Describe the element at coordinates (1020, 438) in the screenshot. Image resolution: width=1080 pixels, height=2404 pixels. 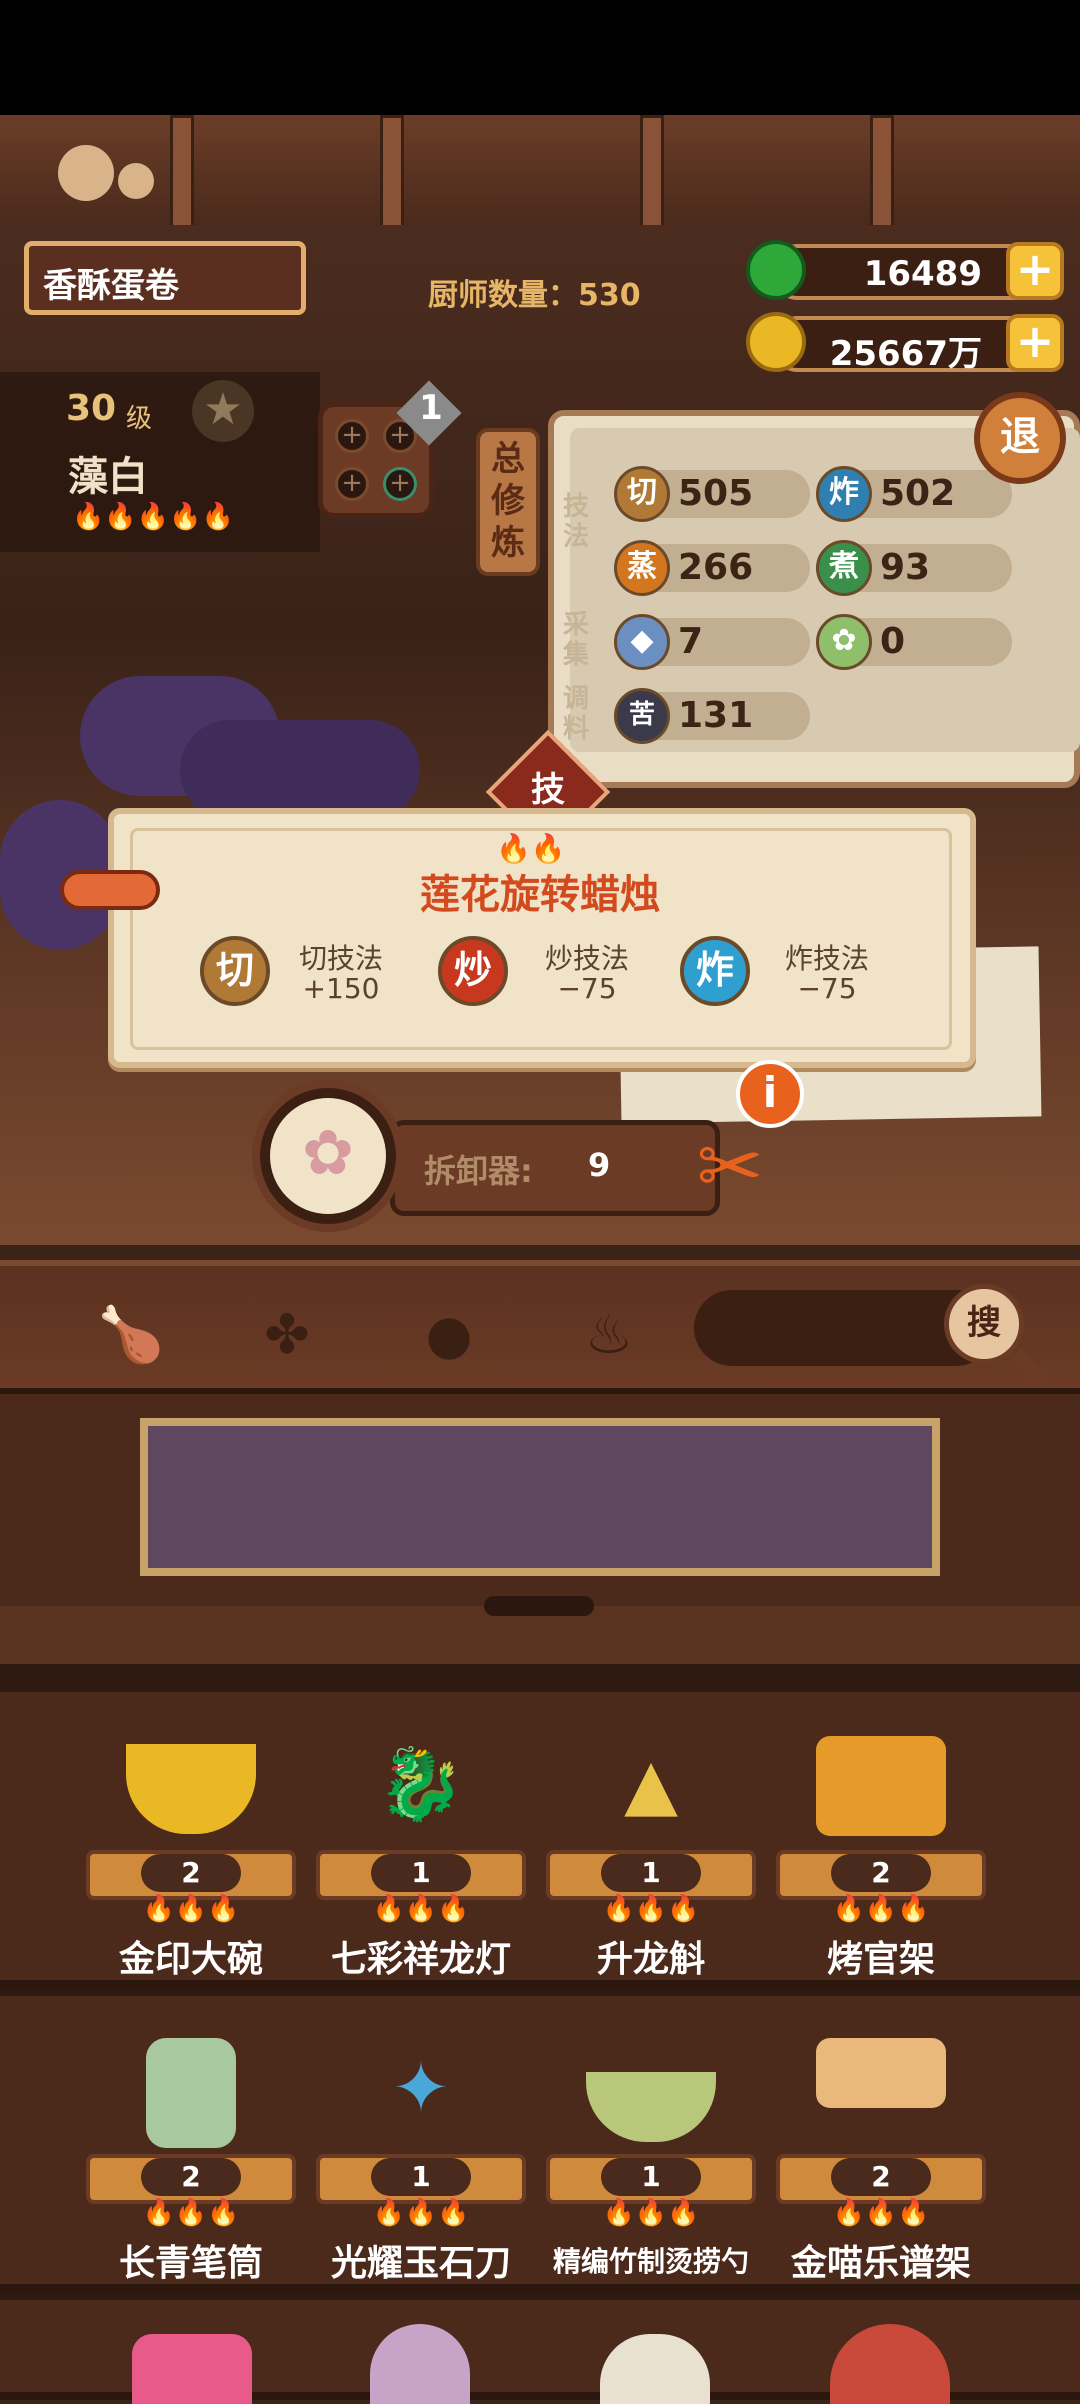
I see `exit-button: 退` at that location.